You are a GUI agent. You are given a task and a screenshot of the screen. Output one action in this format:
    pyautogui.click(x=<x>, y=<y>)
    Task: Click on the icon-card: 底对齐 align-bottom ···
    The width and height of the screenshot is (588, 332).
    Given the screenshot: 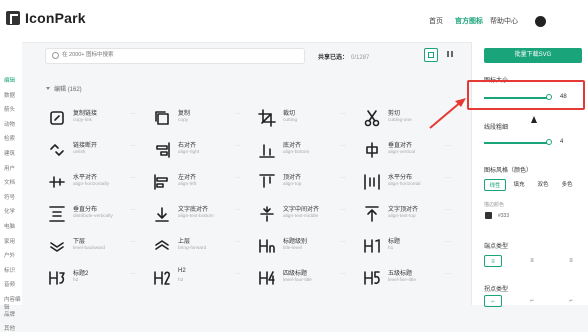 What is the action you would take?
    pyautogui.click(x=304, y=150)
    